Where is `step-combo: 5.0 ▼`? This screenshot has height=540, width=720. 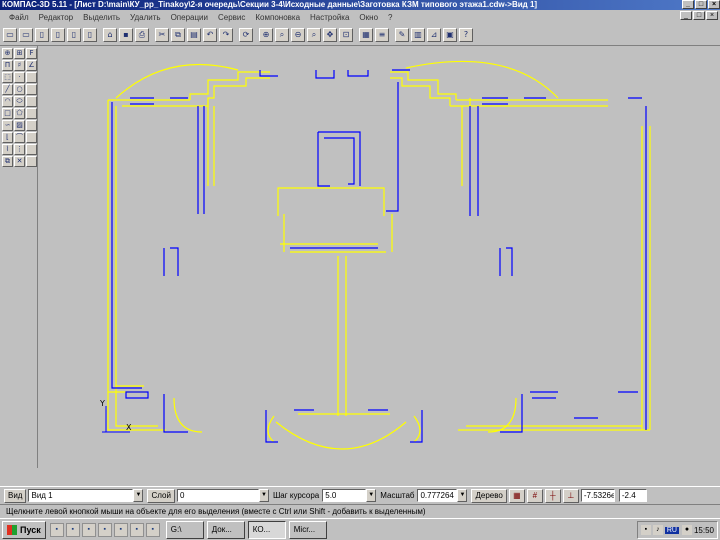 step-combo: 5.0 ▼ is located at coordinates (349, 495).